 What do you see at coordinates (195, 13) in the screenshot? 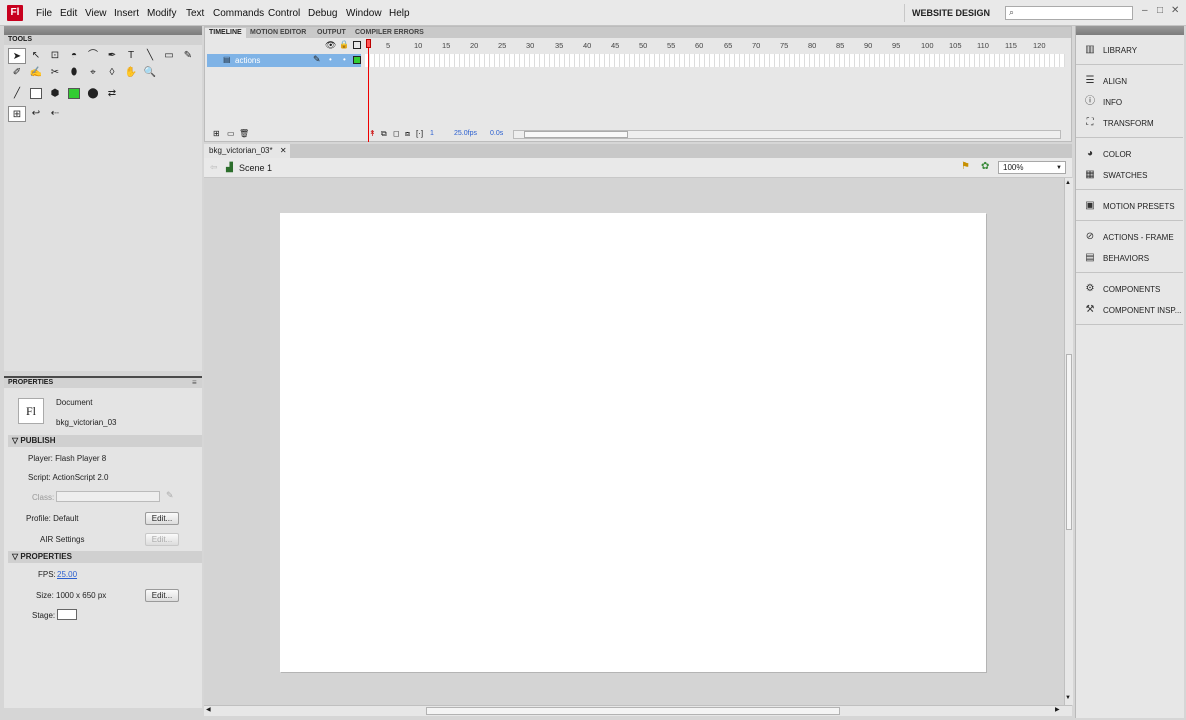
I see `menu-text: Text` at bounding box center [195, 13].